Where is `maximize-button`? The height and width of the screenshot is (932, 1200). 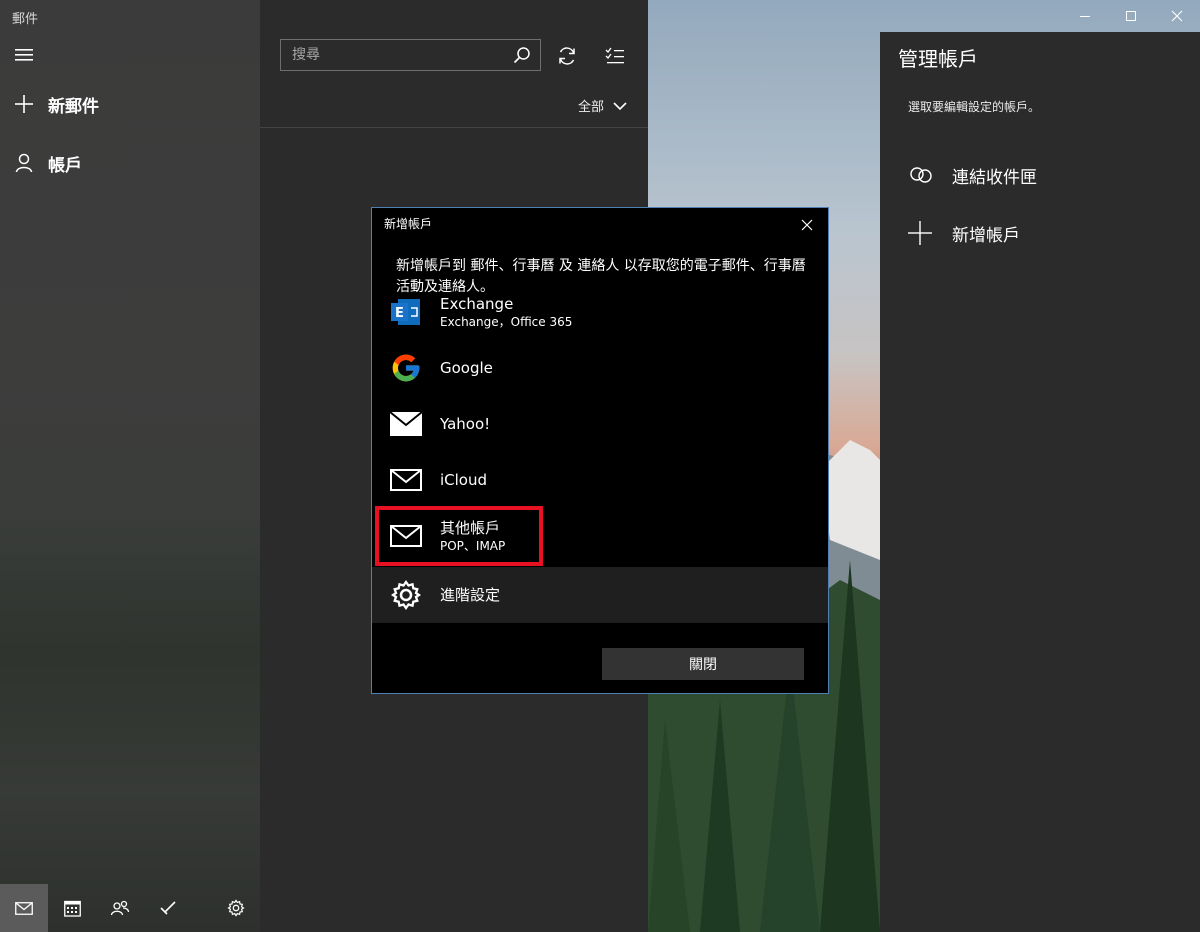
maximize-button is located at coordinates (1131, 16).